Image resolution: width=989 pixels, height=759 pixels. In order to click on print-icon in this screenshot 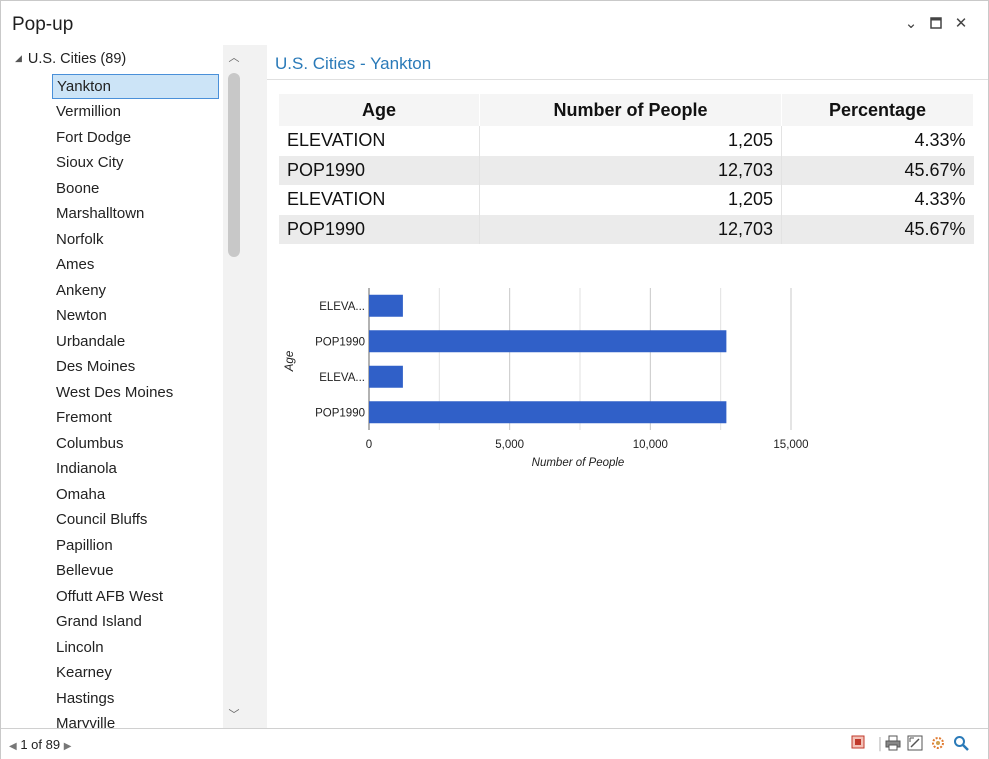, I will do `click(893, 744)`.